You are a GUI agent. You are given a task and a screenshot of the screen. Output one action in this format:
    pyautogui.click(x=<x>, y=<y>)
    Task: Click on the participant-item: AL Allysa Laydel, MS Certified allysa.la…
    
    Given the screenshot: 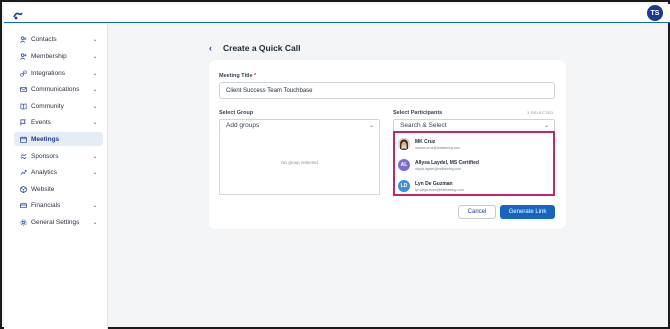 What is the action you would take?
    pyautogui.click(x=472, y=165)
    